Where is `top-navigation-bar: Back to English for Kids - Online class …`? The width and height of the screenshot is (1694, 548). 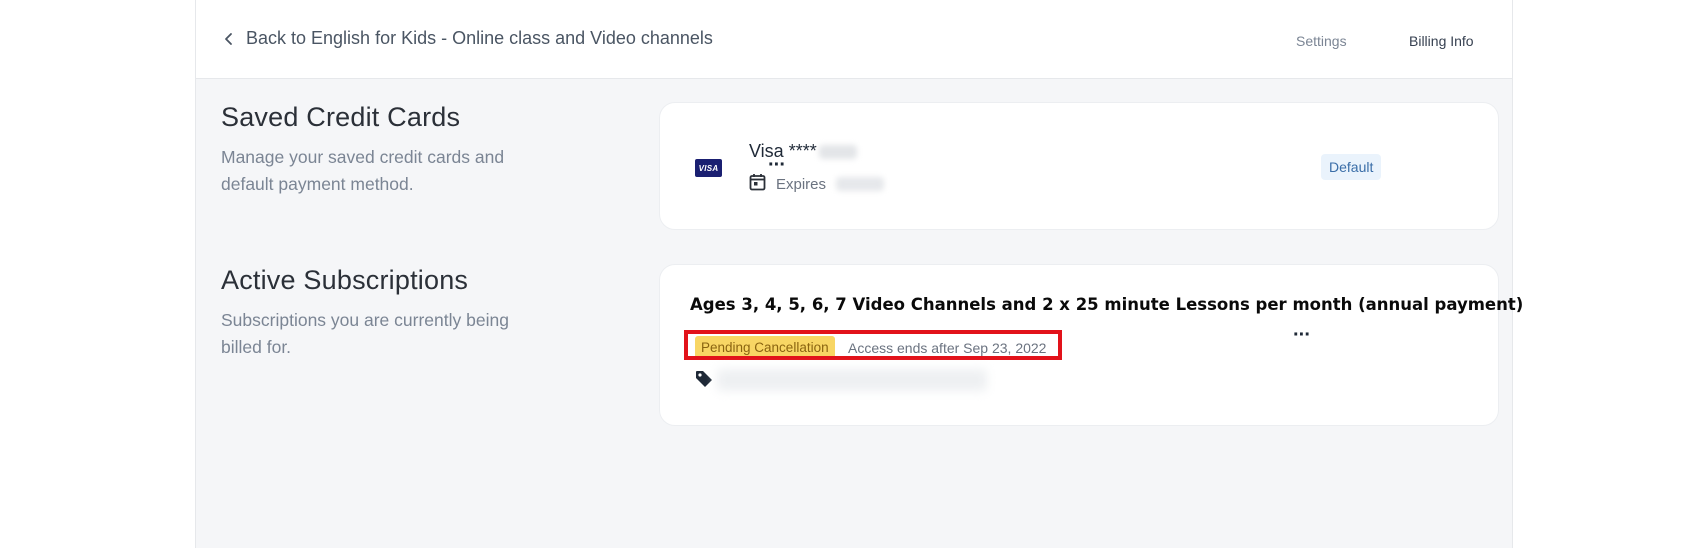
top-navigation-bar: Back to English for Kids - Online class … is located at coordinates (854, 39).